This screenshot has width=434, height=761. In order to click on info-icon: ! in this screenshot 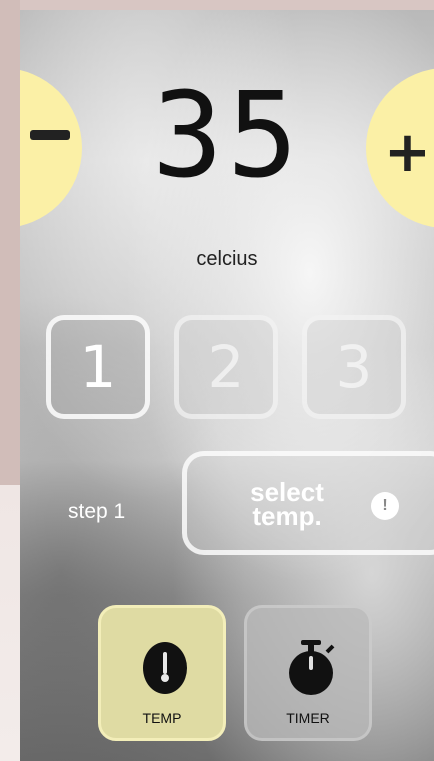, I will do `click(385, 506)`.